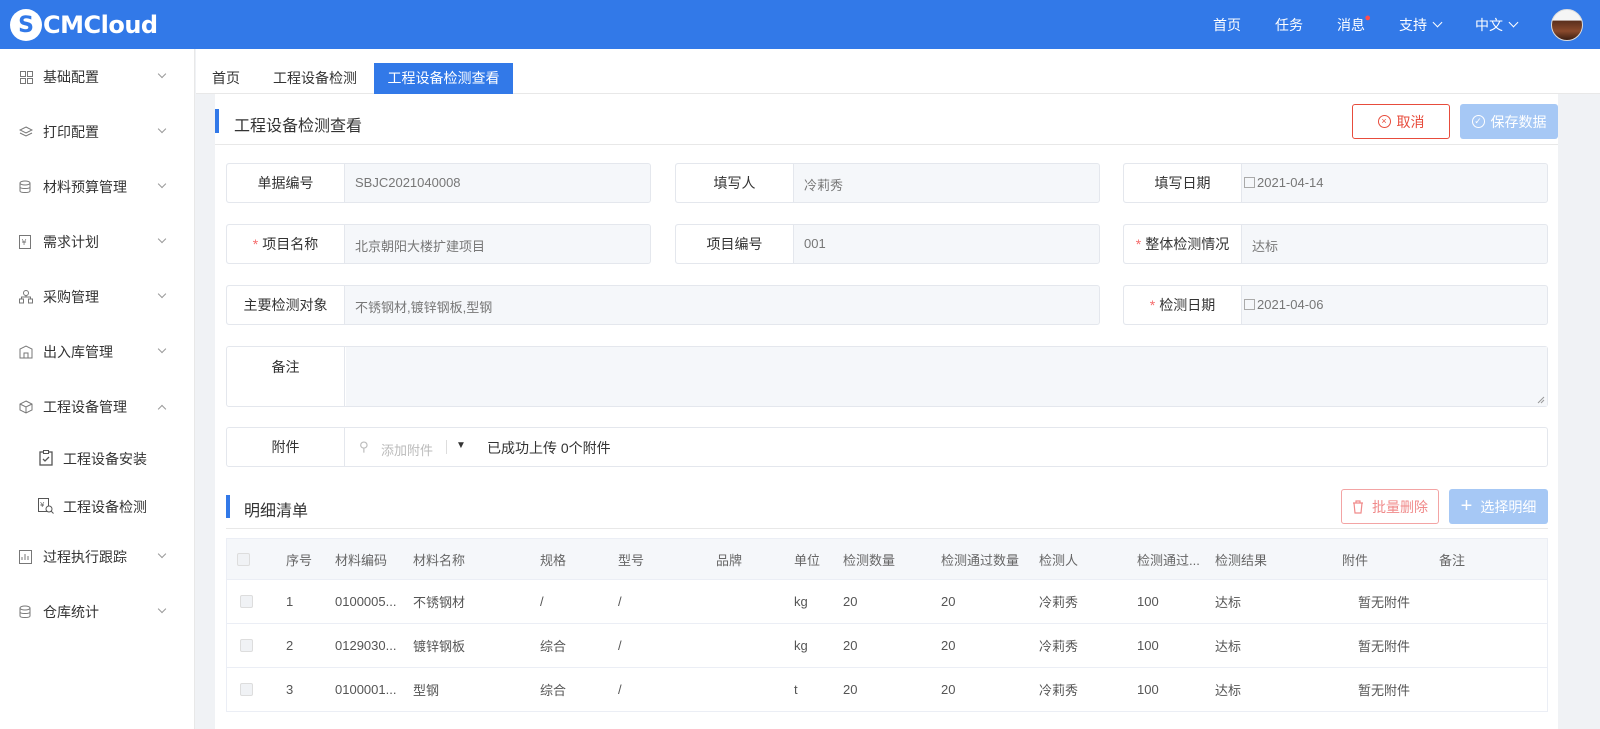  I want to click on table-cell: 型钢, so click(426, 690).